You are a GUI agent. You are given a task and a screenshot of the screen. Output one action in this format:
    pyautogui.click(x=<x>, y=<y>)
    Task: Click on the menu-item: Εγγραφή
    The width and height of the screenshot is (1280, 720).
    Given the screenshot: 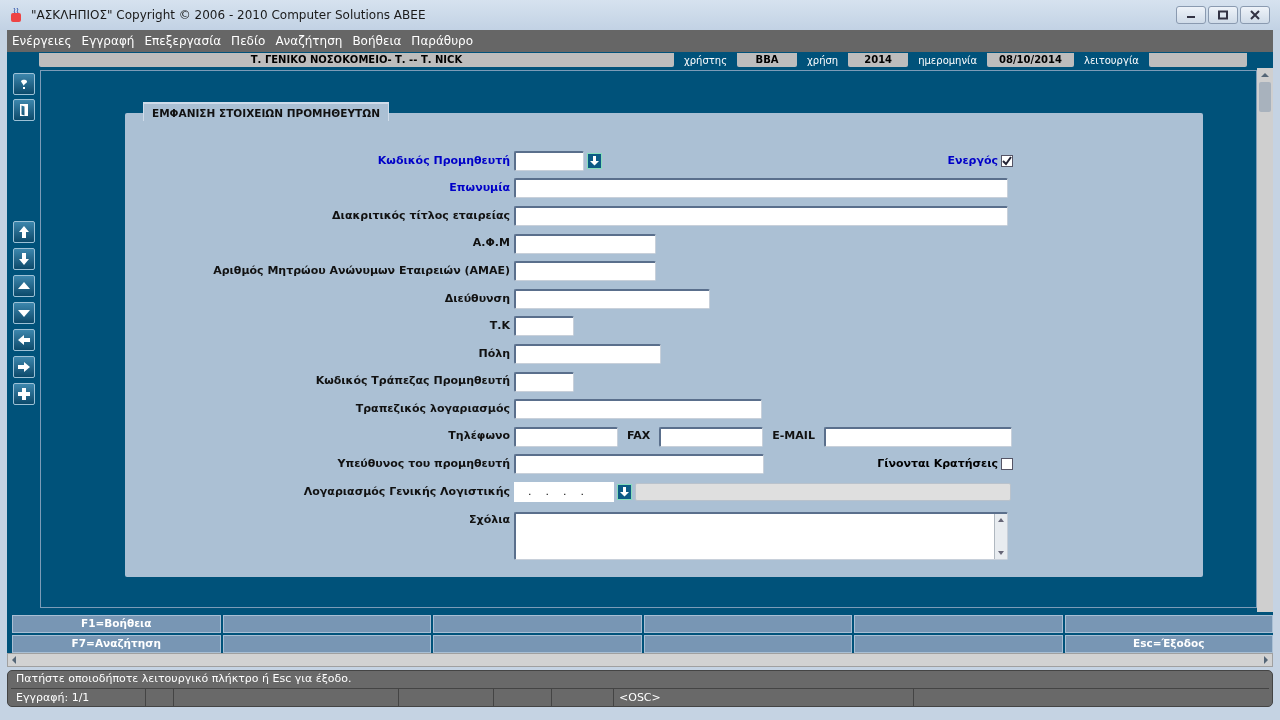 What is the action you would take?
    pyautogui.click(x=108, y=41)
    